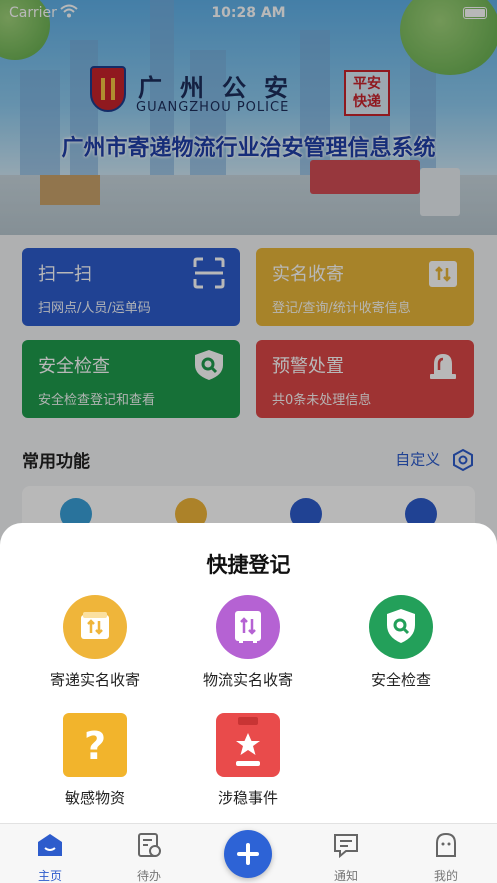  I want to click on quick-item-label: 寄递实名收寄, so click(94, 680).